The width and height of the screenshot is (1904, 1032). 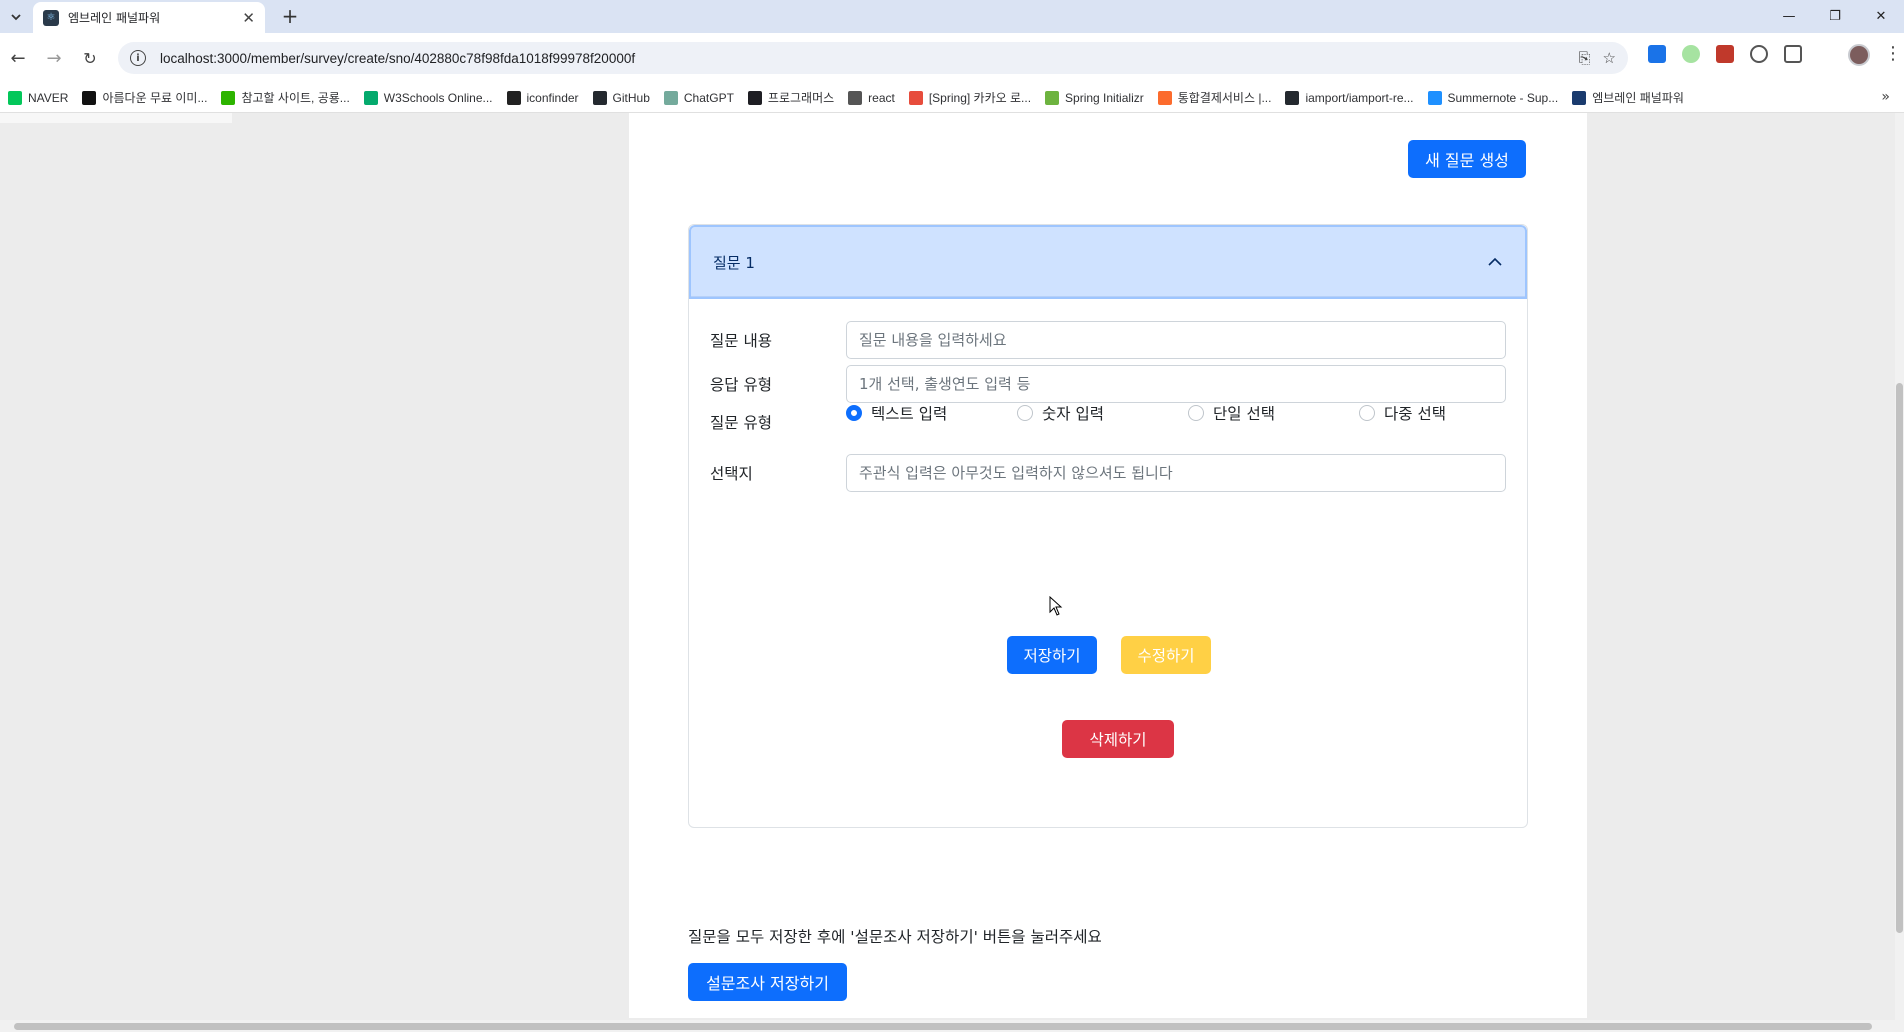 I want to click on bookmark-item: GitHub, so click(x=621, y=97).